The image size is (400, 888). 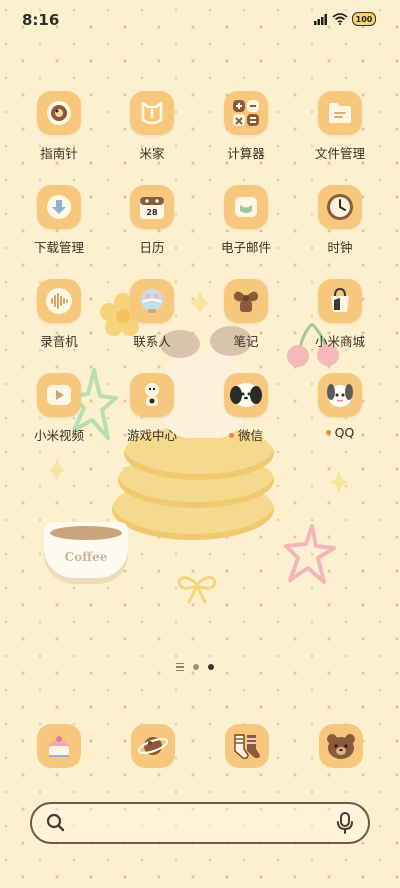 I want to click on dock-app-cake, so click(x=59, y=746).